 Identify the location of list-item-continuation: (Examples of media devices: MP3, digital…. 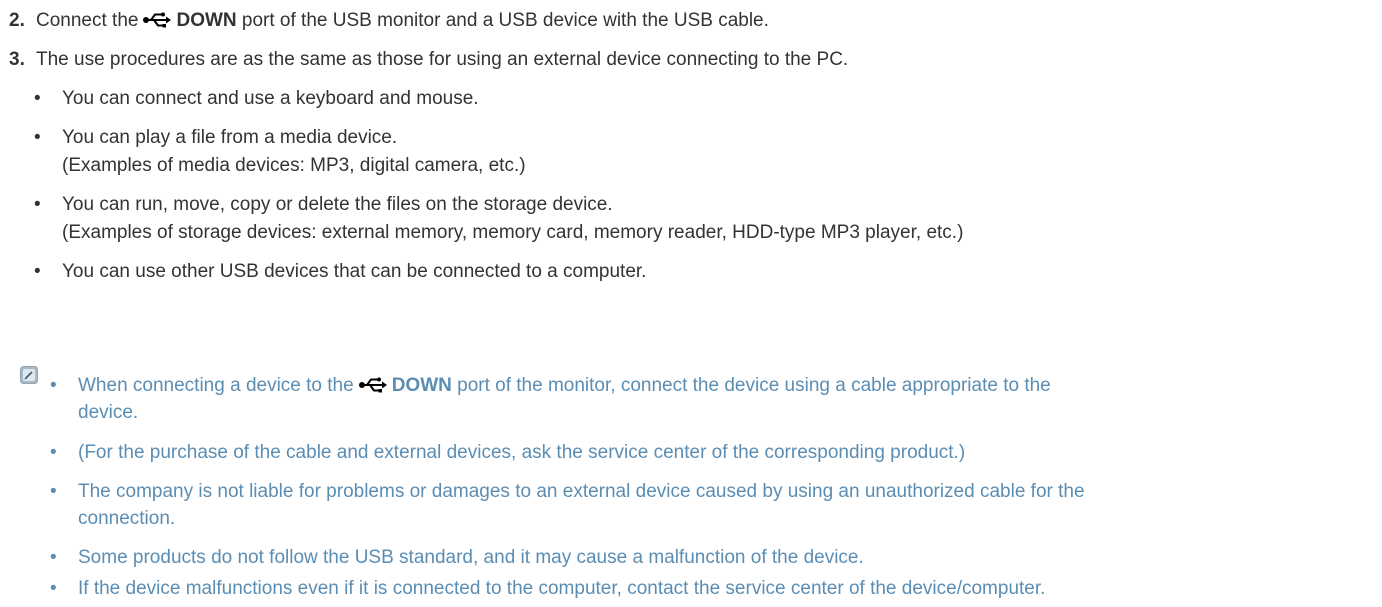
(294, 165).